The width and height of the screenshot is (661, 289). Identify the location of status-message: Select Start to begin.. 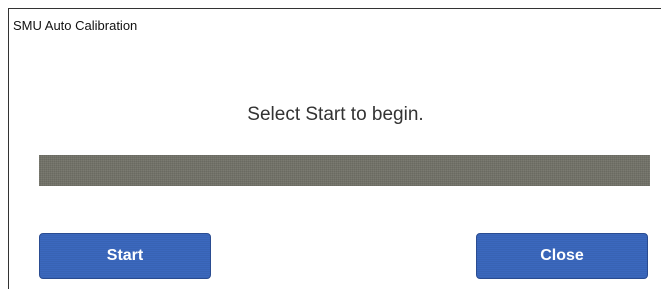
(335, 114).